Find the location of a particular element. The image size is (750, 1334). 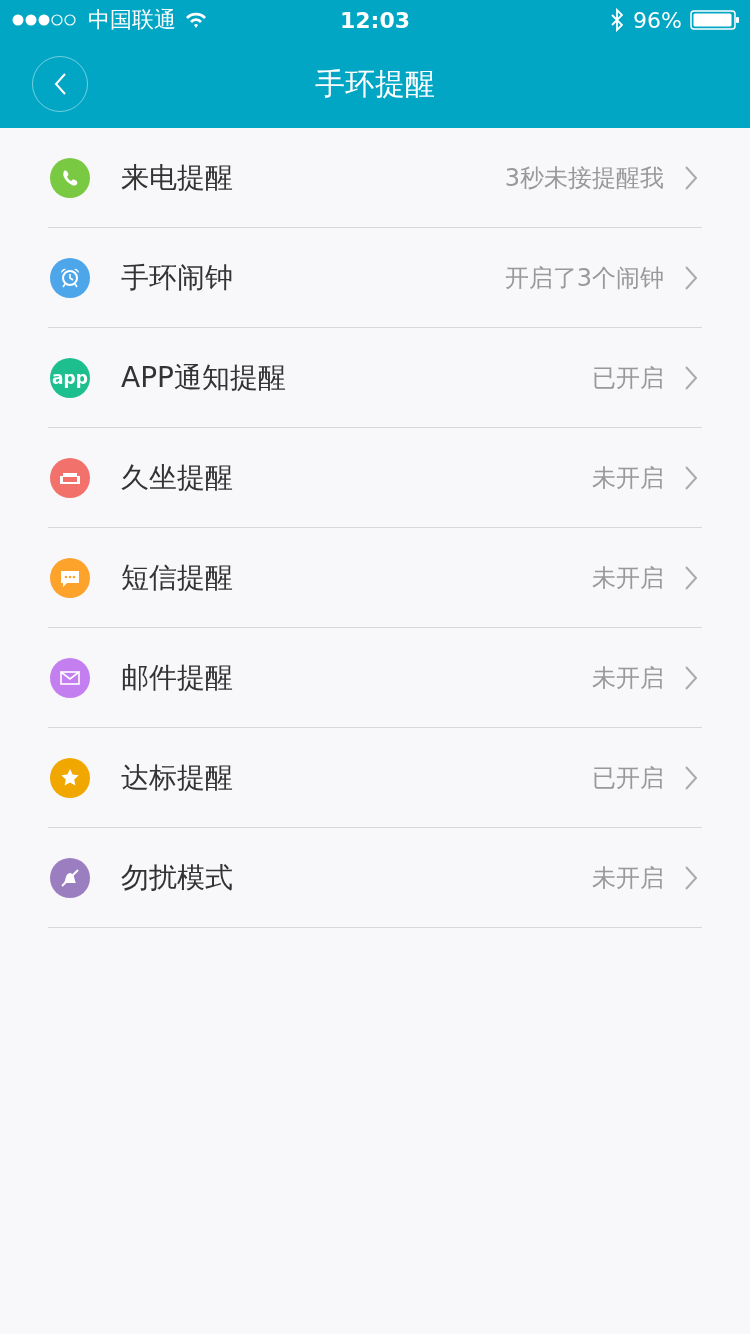

list-row: 久坐提醒 未开启 is located at coordinates (375, 478).